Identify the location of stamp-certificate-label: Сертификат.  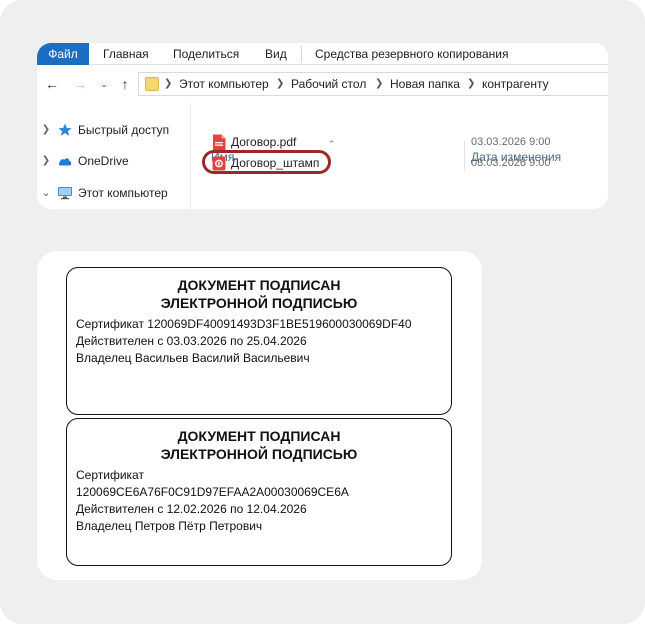
(110, 475).